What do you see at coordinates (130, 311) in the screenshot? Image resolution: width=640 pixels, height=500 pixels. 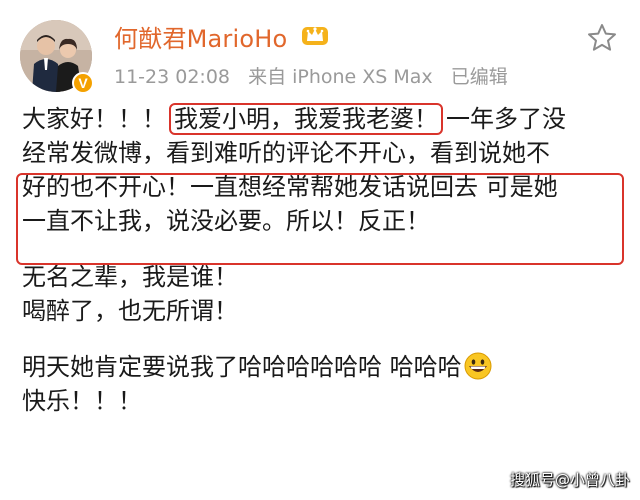 I see `post-line: 喝醉了，也无所谓！` at bounding box center [130, 311].